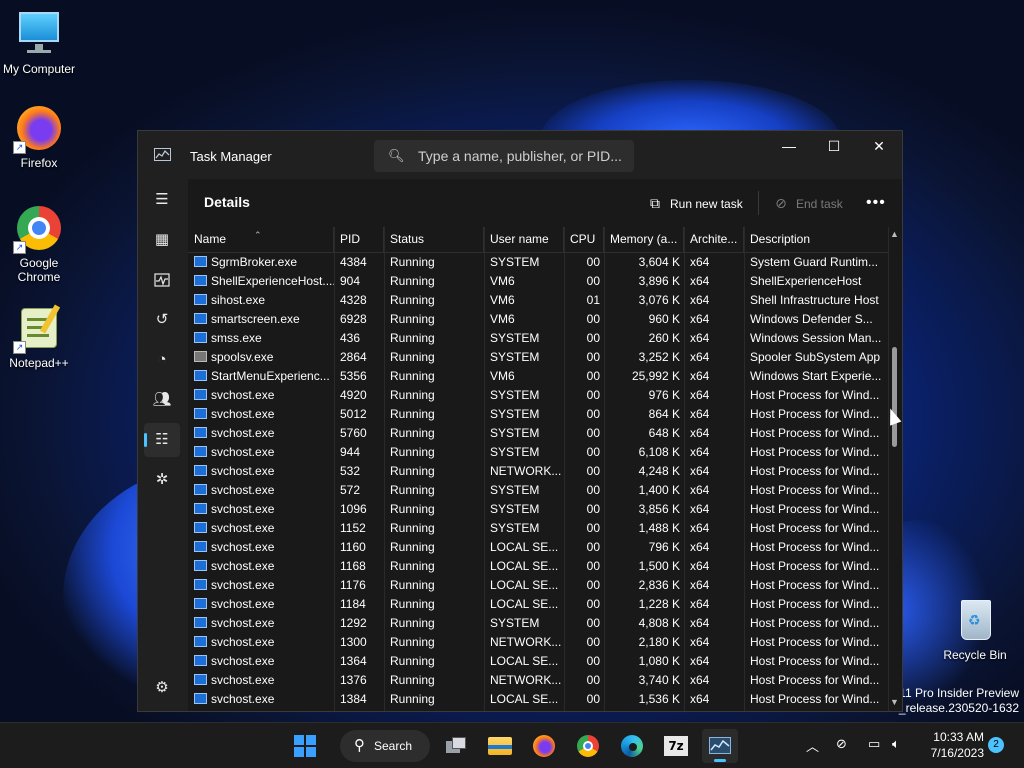  What do you see at coordinates (305, 746) in the screenshot?
I see `start-button` at bounding box center [305, 746].